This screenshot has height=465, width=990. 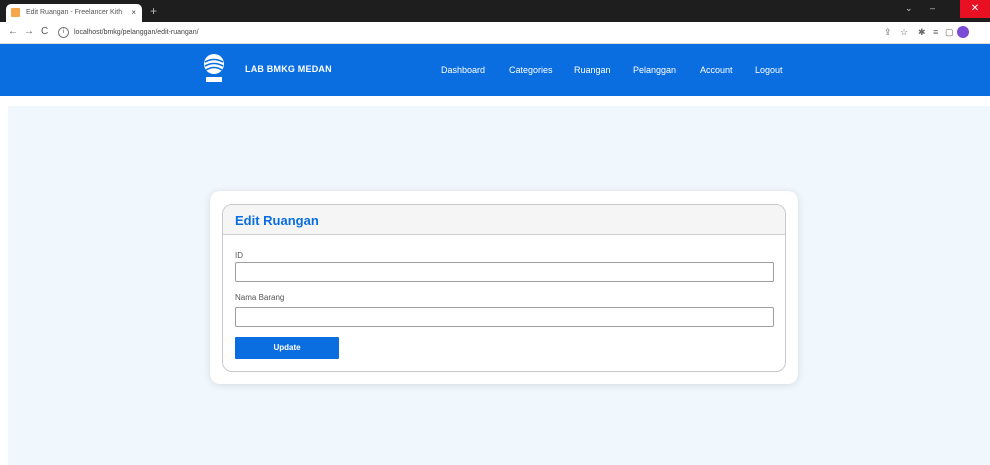 What do you see at coordinates (214, 69) in the screenshot?
I see `bmkg-logo-icon` at bounding box center [214, 69].